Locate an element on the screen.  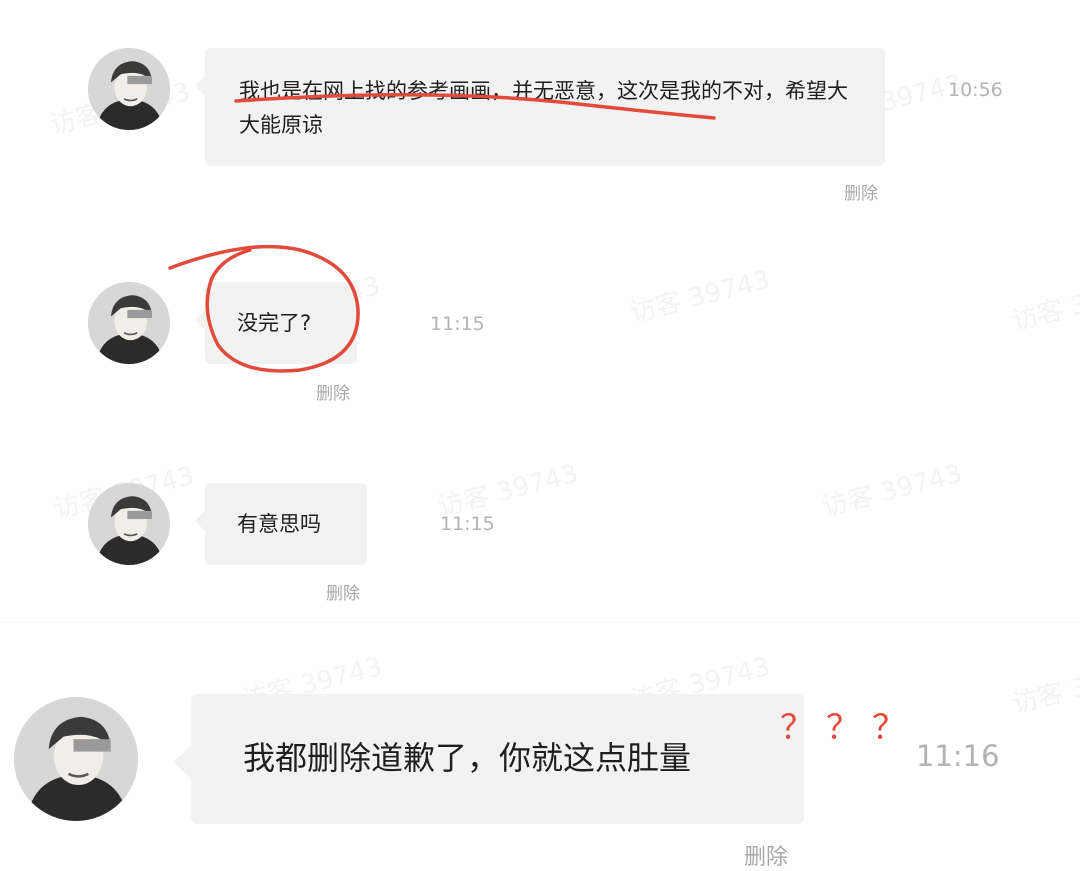
message-bubble: 我也是在网上找的参考画画，并无恶意，这次是我的不对，希望大大能原谅 is located at coordinates (540, 107).